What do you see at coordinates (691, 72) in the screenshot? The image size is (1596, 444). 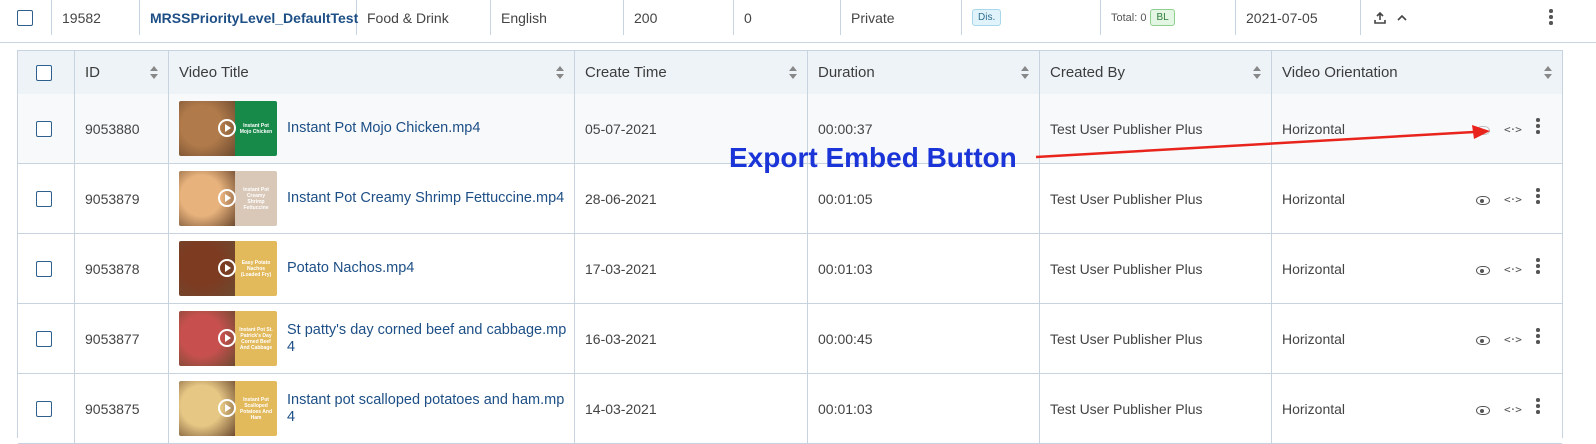 I see `header-create-time: Create Time` at bounding box center [691, 72].